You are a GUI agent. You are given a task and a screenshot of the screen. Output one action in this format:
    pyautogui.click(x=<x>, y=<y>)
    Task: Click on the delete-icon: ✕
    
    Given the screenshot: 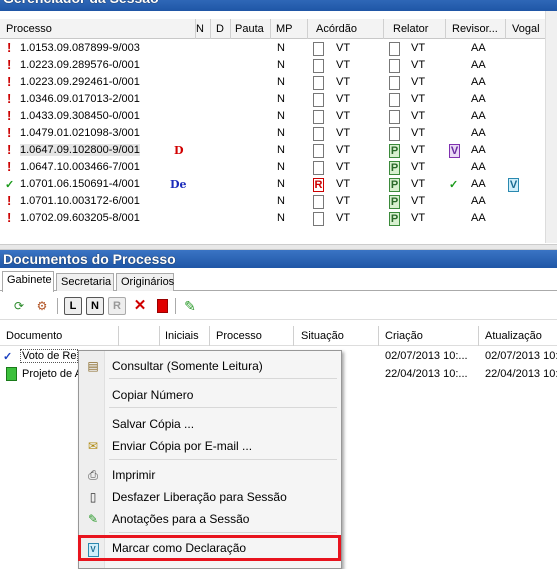 What is the action you would take?
    pyautogui.click(x=140, y=306)
    